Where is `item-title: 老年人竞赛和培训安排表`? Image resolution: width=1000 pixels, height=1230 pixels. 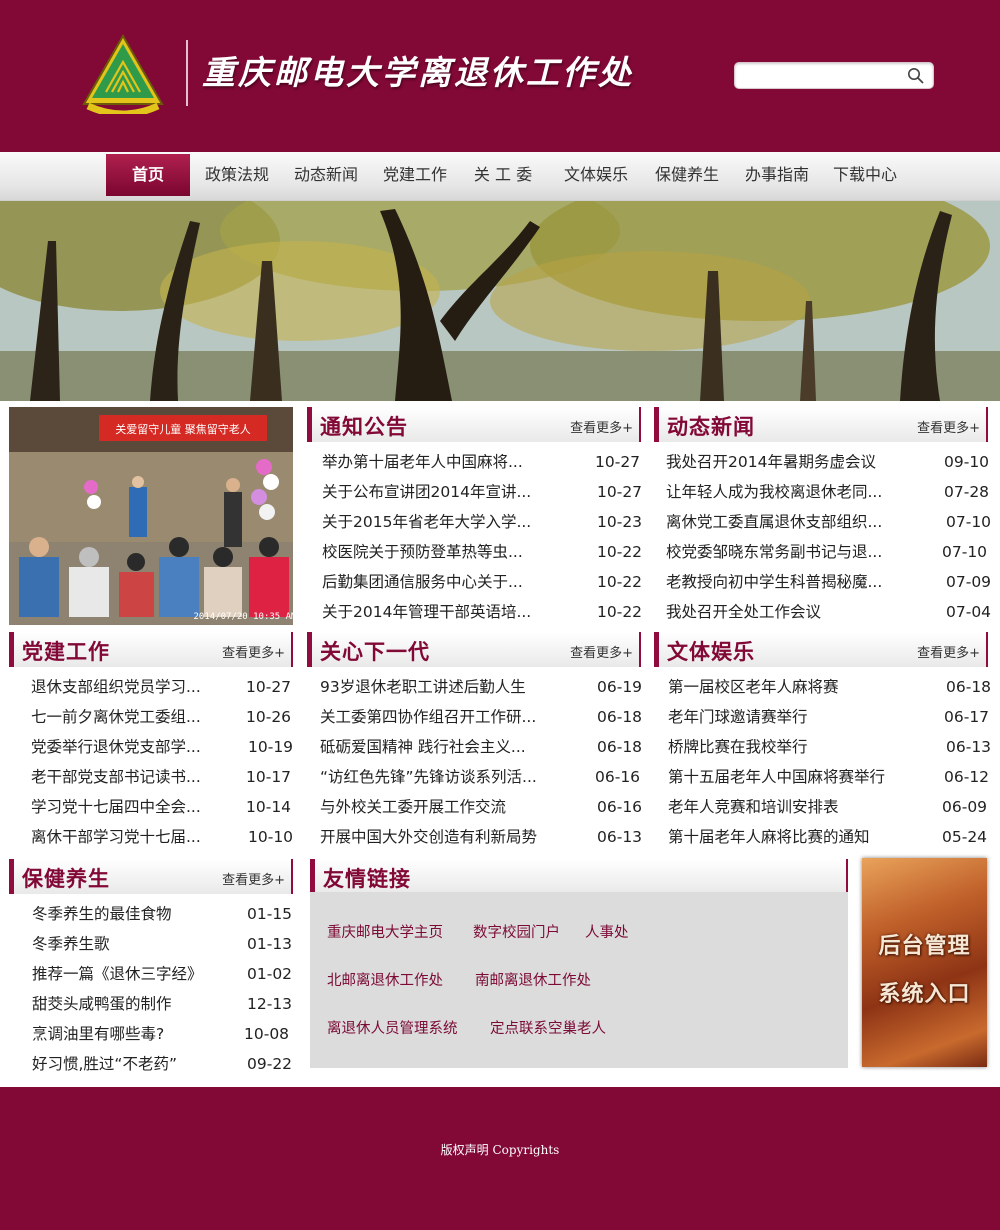
item-title: 老年人竞赛和培训安排表 is located at coordinates (799, 807).